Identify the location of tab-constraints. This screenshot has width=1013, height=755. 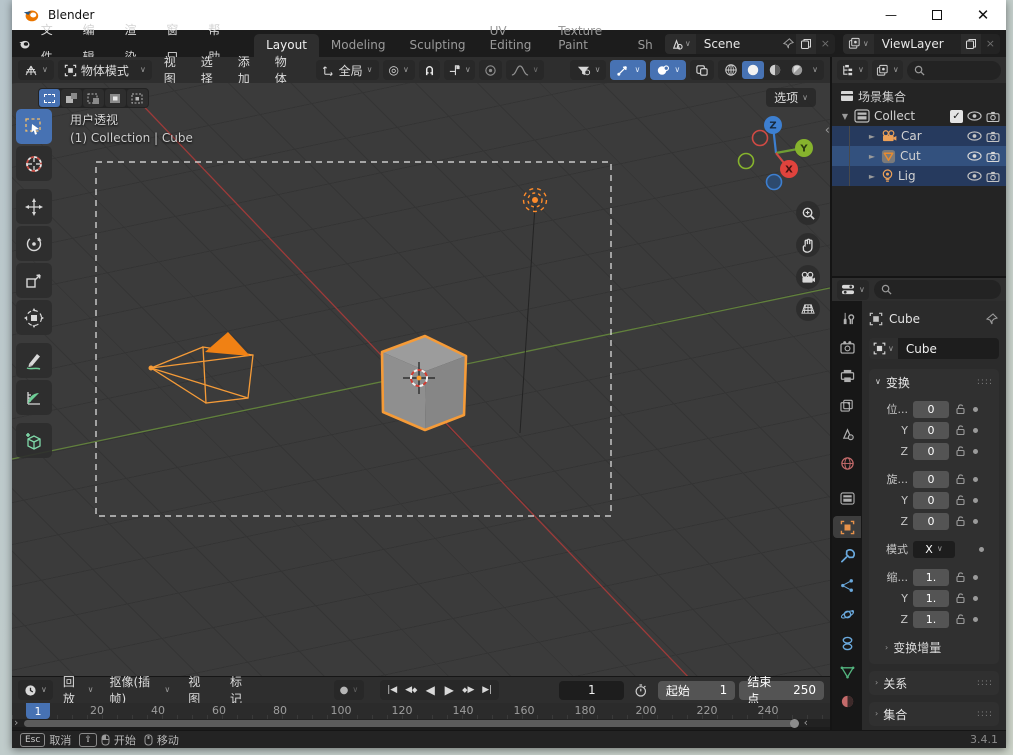
(847, 643).